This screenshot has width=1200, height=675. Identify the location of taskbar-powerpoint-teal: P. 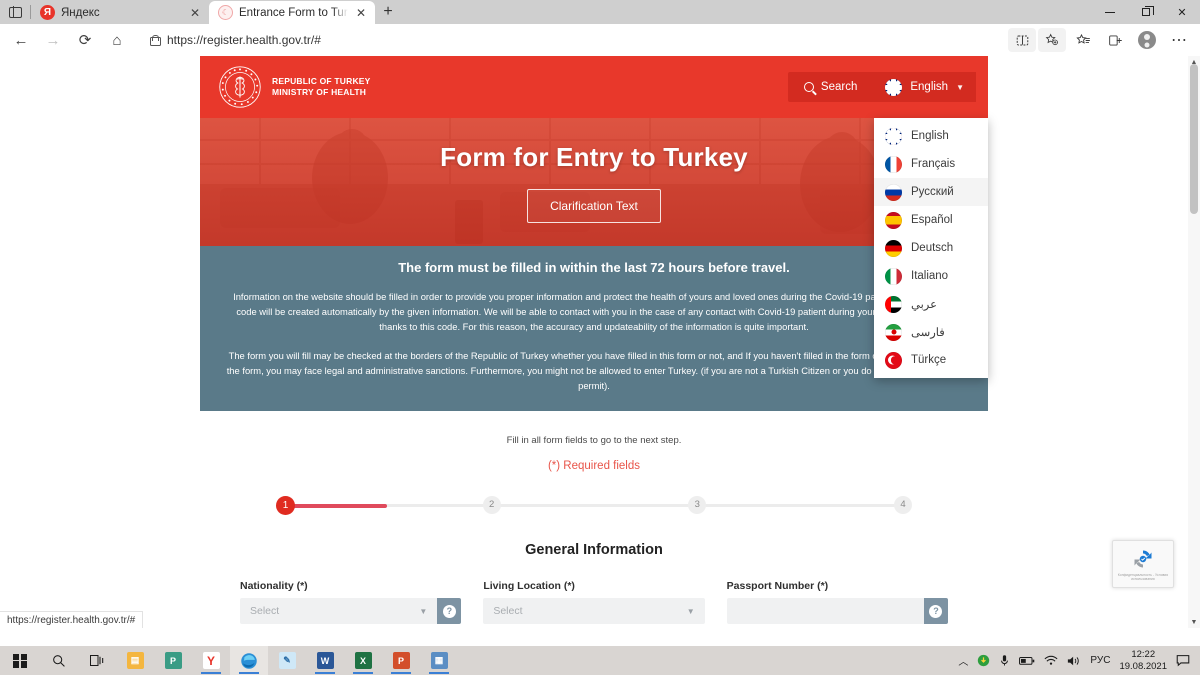
(173, 660).